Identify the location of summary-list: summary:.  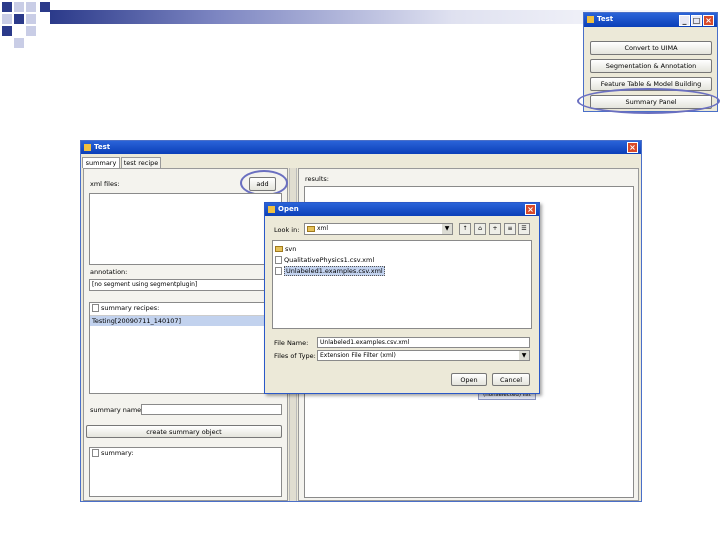
(185, 472).